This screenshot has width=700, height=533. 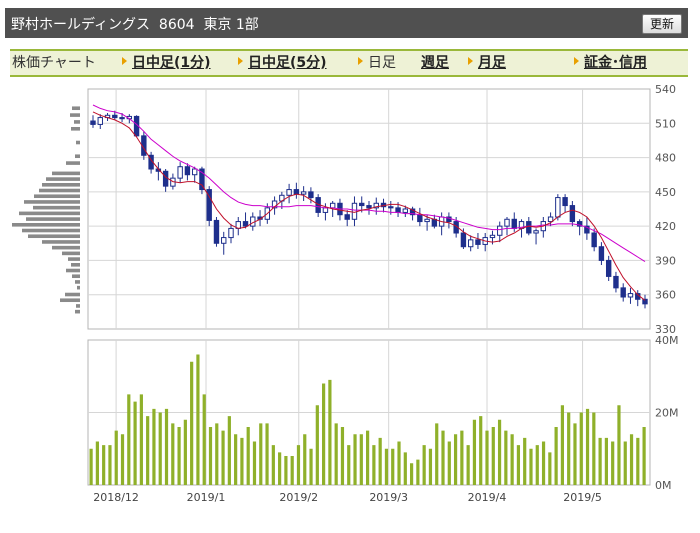 What do you see at coordinates (665, 158) in the screenshot?
I see `price-tick-label: 480` at bounding box center [665, 158].